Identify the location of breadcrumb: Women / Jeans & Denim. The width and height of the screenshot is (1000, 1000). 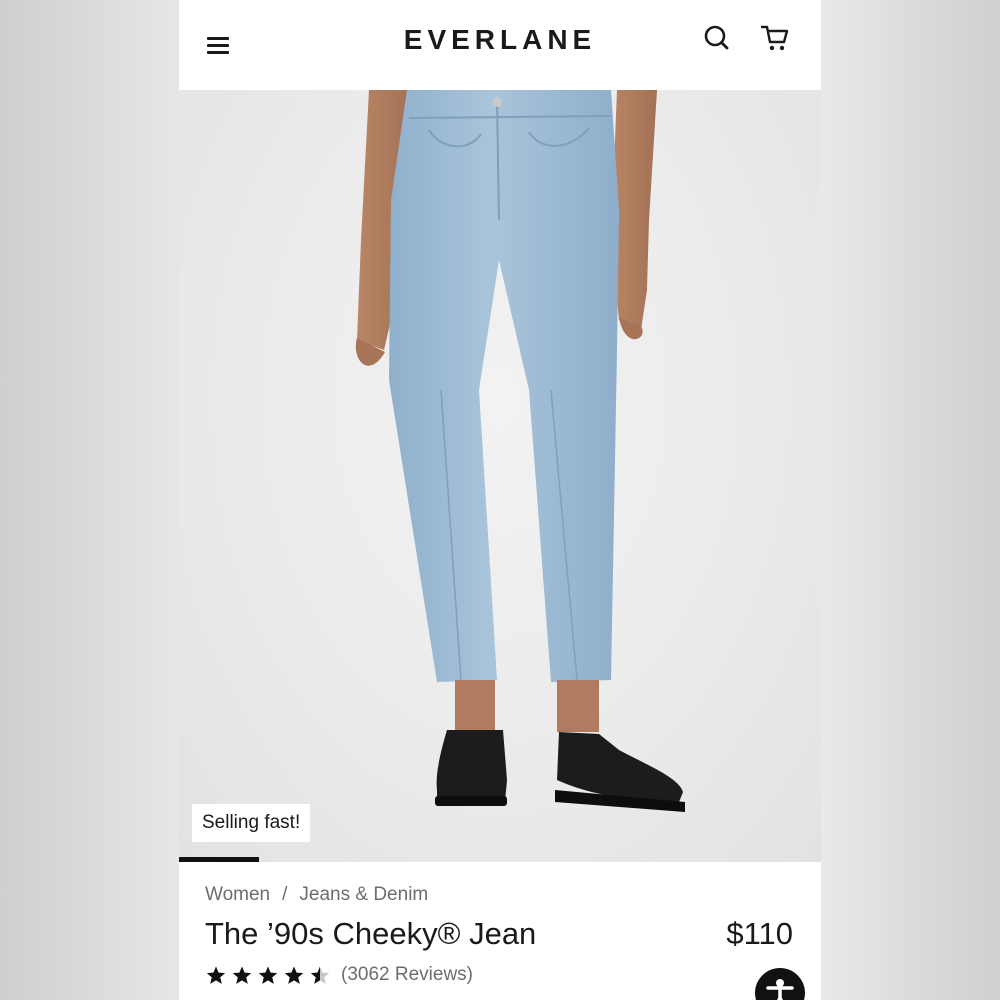
(316, 895).